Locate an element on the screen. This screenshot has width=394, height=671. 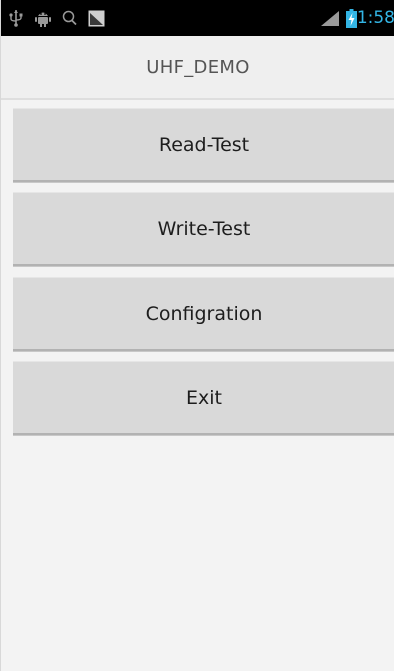
write-test-label: Write-Test is located at coordinates (204, 228).